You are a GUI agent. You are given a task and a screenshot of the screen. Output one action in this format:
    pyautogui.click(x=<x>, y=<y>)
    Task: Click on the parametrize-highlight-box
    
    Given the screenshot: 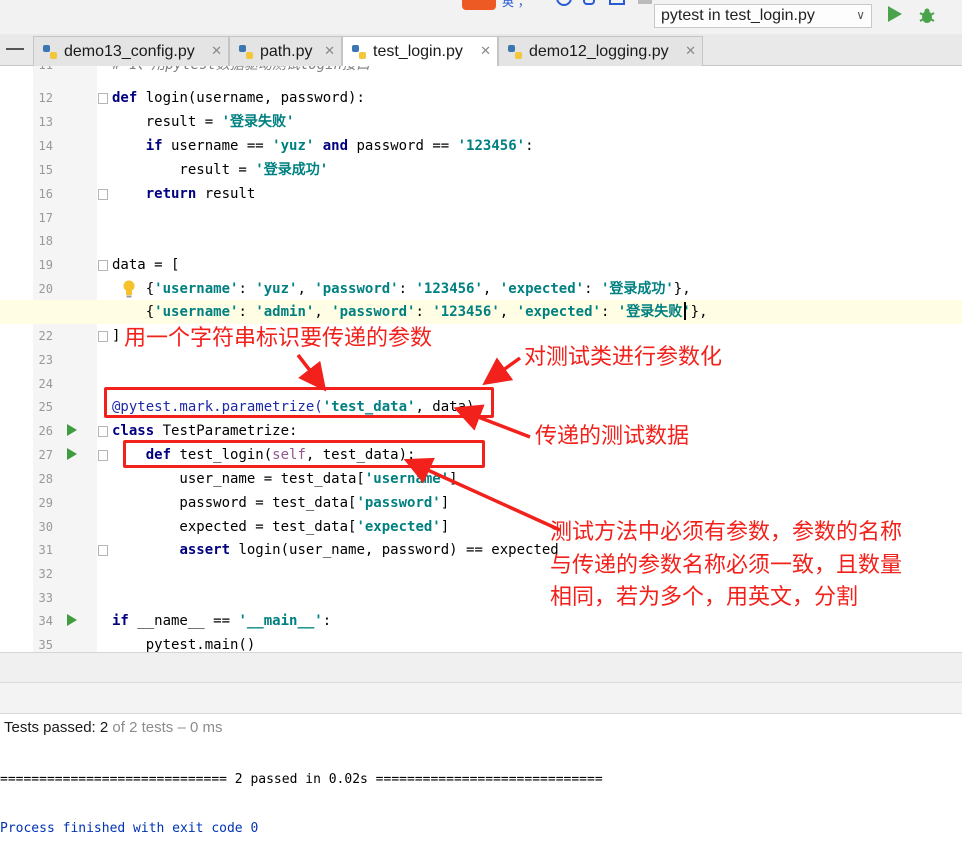 What is the action you would take?
    pyautogui.click(x=299, y=402)
    